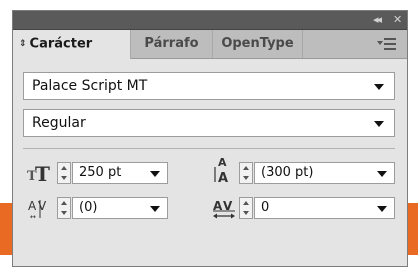 Image resolution: width=418 pixels, height=277 pixels. I want to click on close-panel-icon: ✕, so click(398, 19).